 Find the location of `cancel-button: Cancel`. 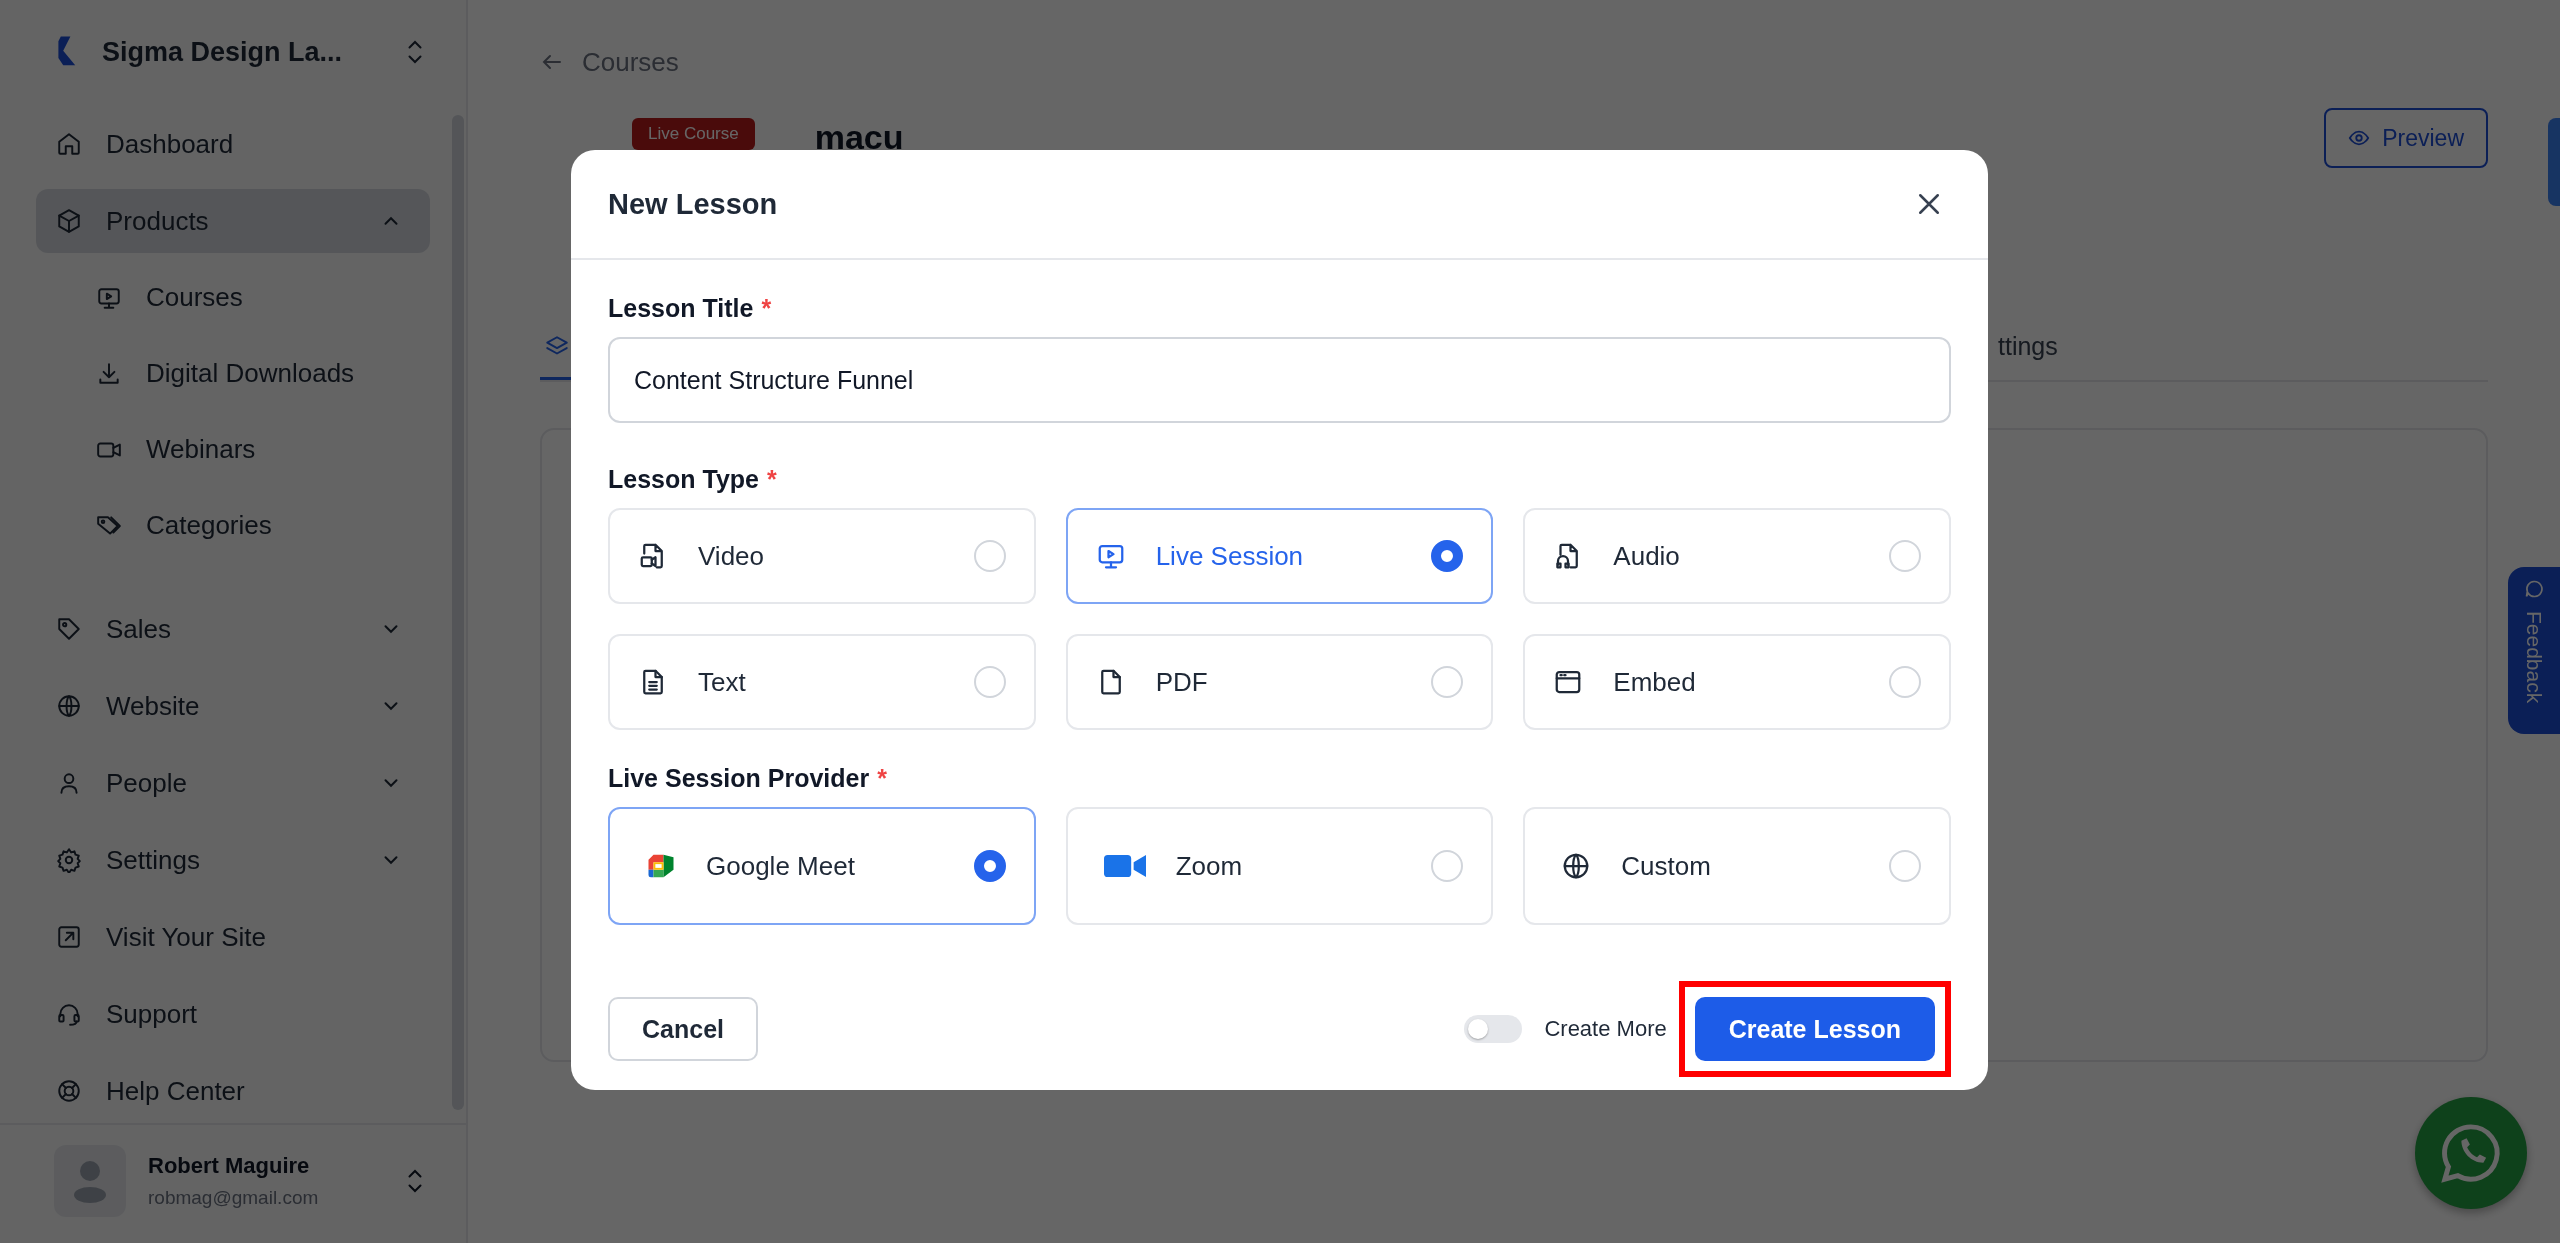

cancel-button: Cancel is located at coordinates (683, 1029).